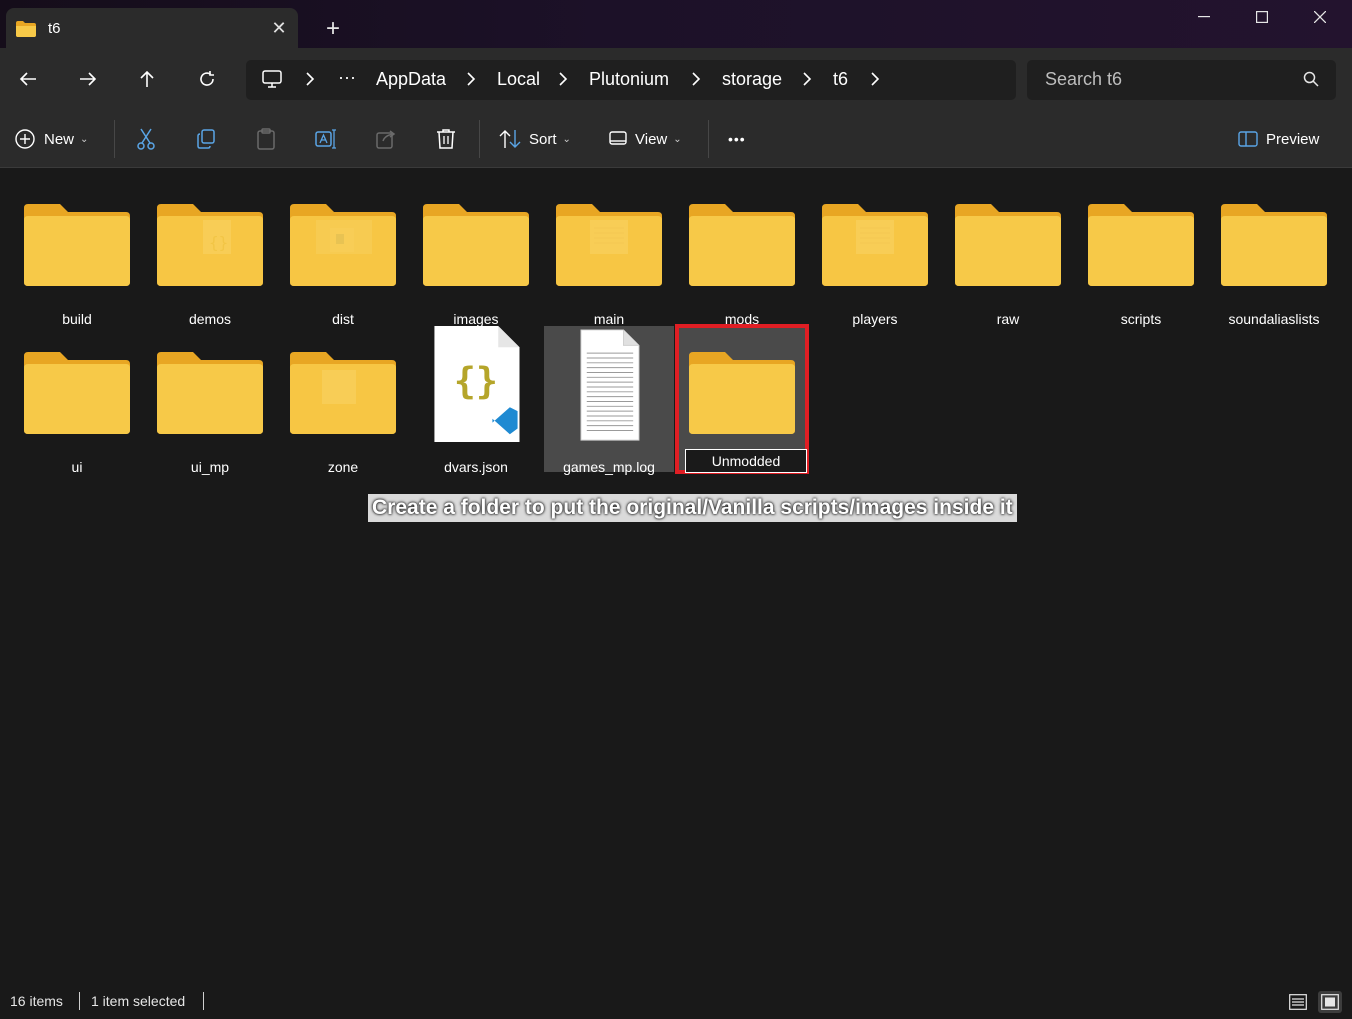 The width and height of the screenshot is (1352, 1019). What do you see at coordinates (875, 319) in the screenshot?
I see `file-name: players` at bounding box center [875, 319].